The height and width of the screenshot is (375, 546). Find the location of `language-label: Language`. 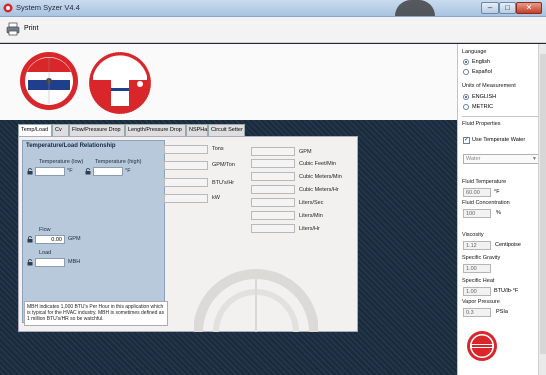

language-label: Language is located at coordinates (474, 52).